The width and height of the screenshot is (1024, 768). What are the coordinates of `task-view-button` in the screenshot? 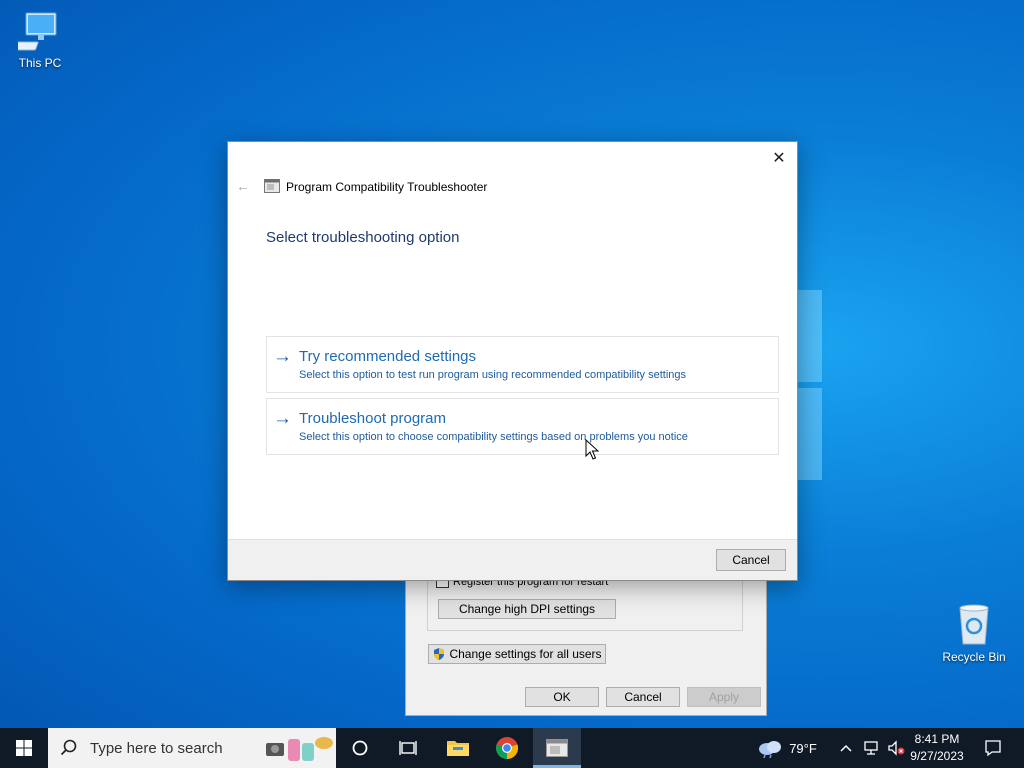 It's located at (408, 748).